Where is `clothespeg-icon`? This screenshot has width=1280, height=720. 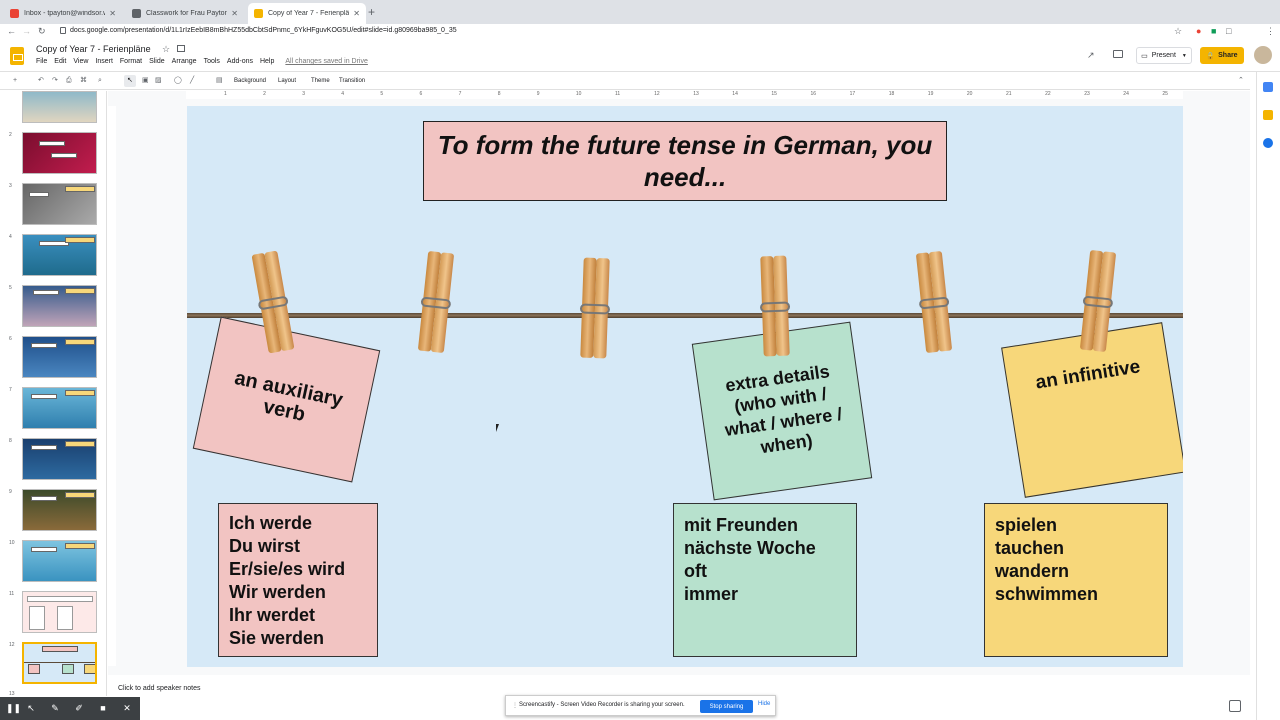
clothespeg-icon is located at coordinates (436, 302).